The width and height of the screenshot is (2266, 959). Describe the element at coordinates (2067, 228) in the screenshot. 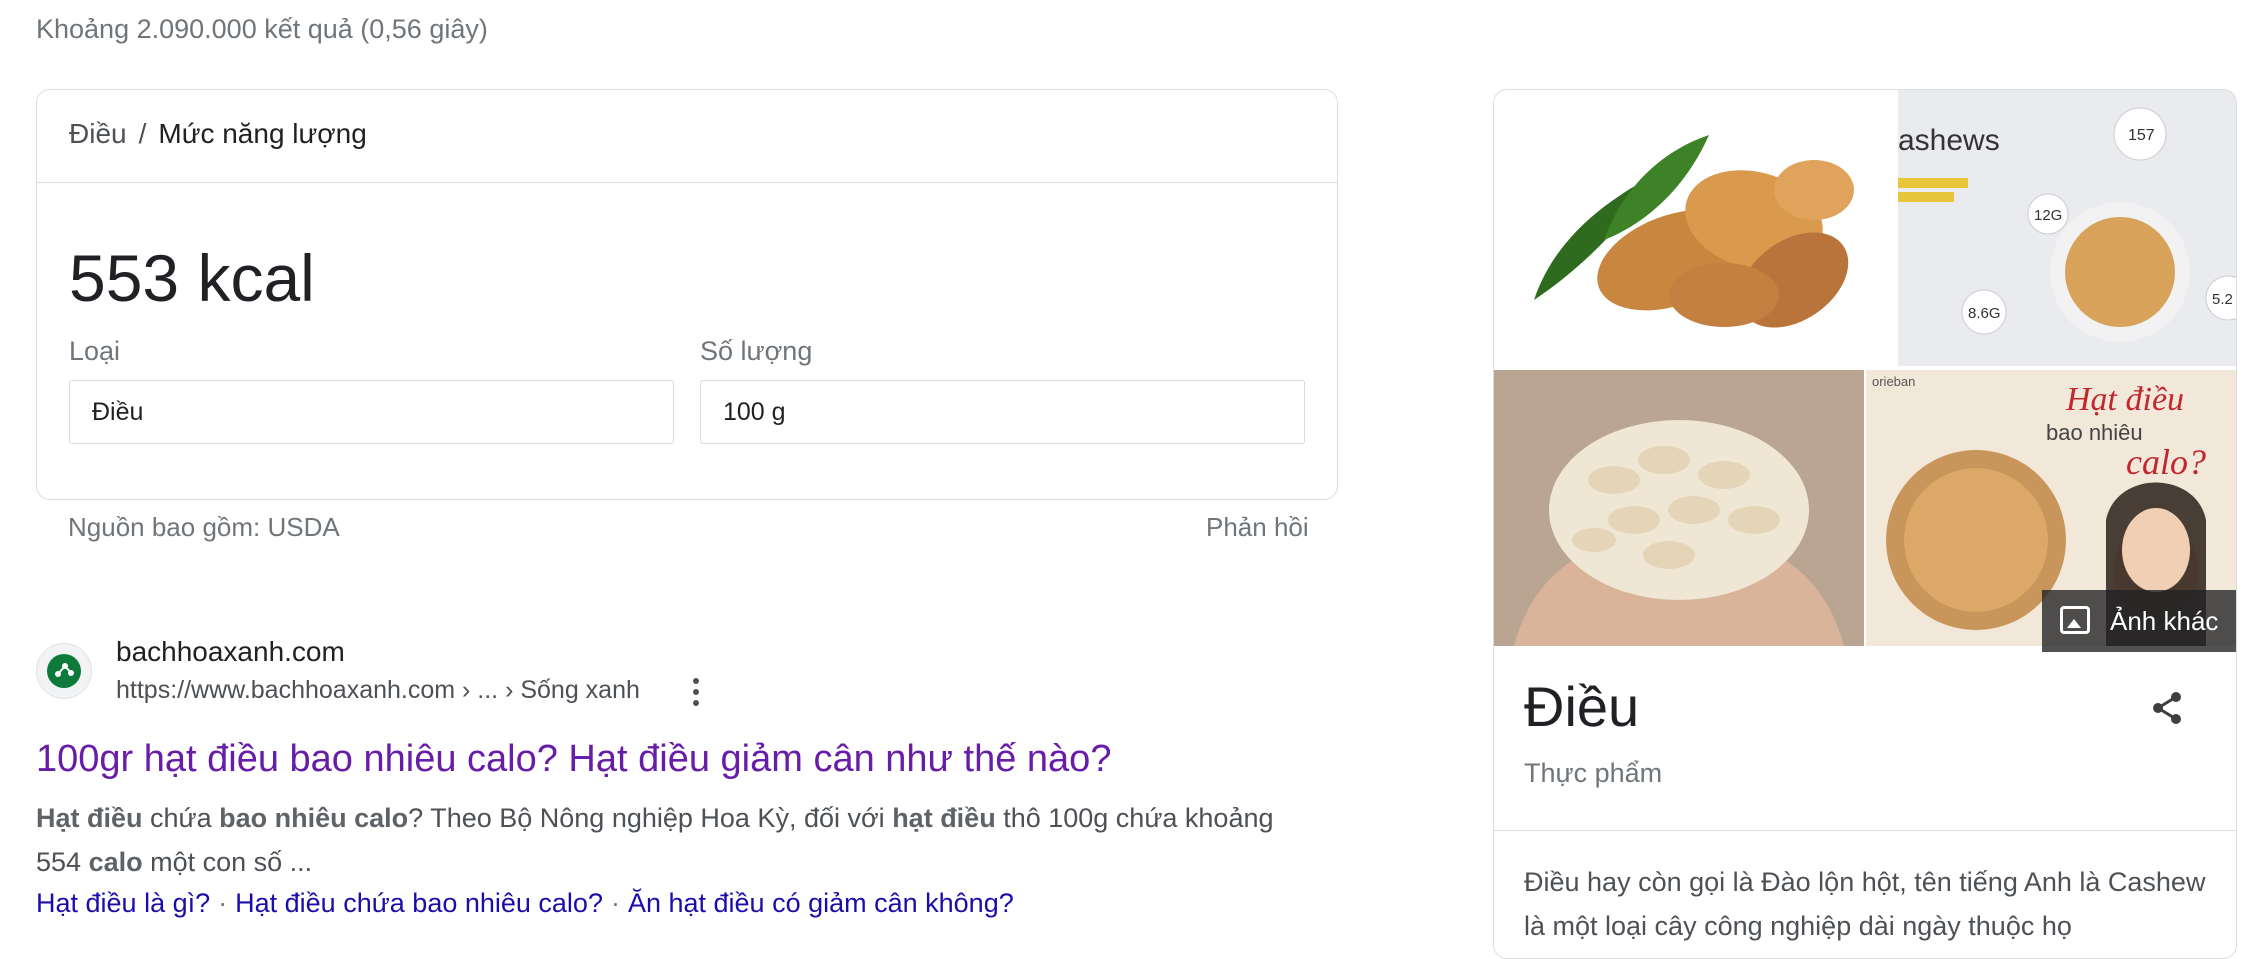

I see `image-cashew-infographic: ashews 157 12G 8.6G 5.2` at that location.